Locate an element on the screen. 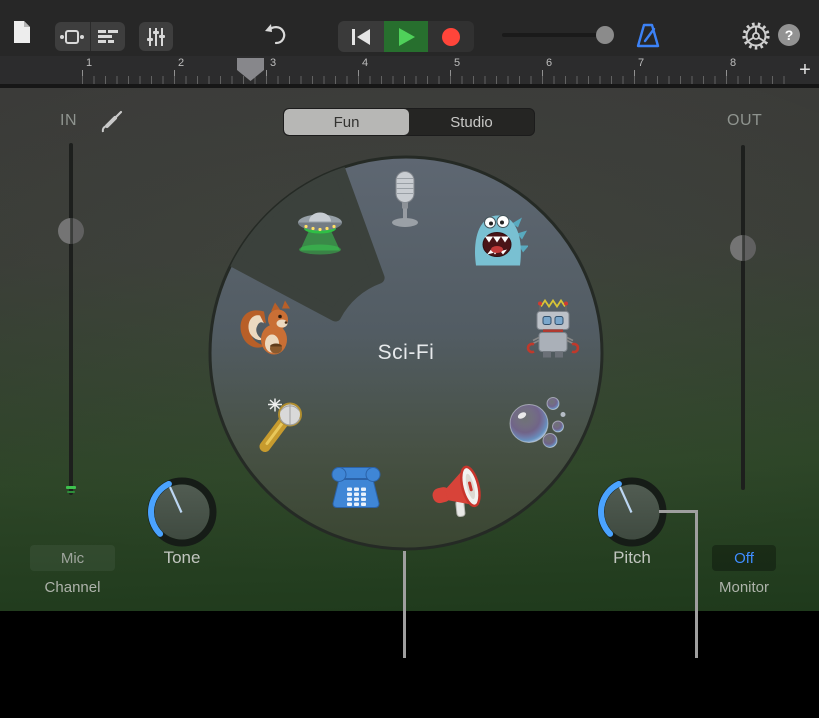 The width and height of the screenshot is (819, 718). play-button is located at coordinates (406, 36).